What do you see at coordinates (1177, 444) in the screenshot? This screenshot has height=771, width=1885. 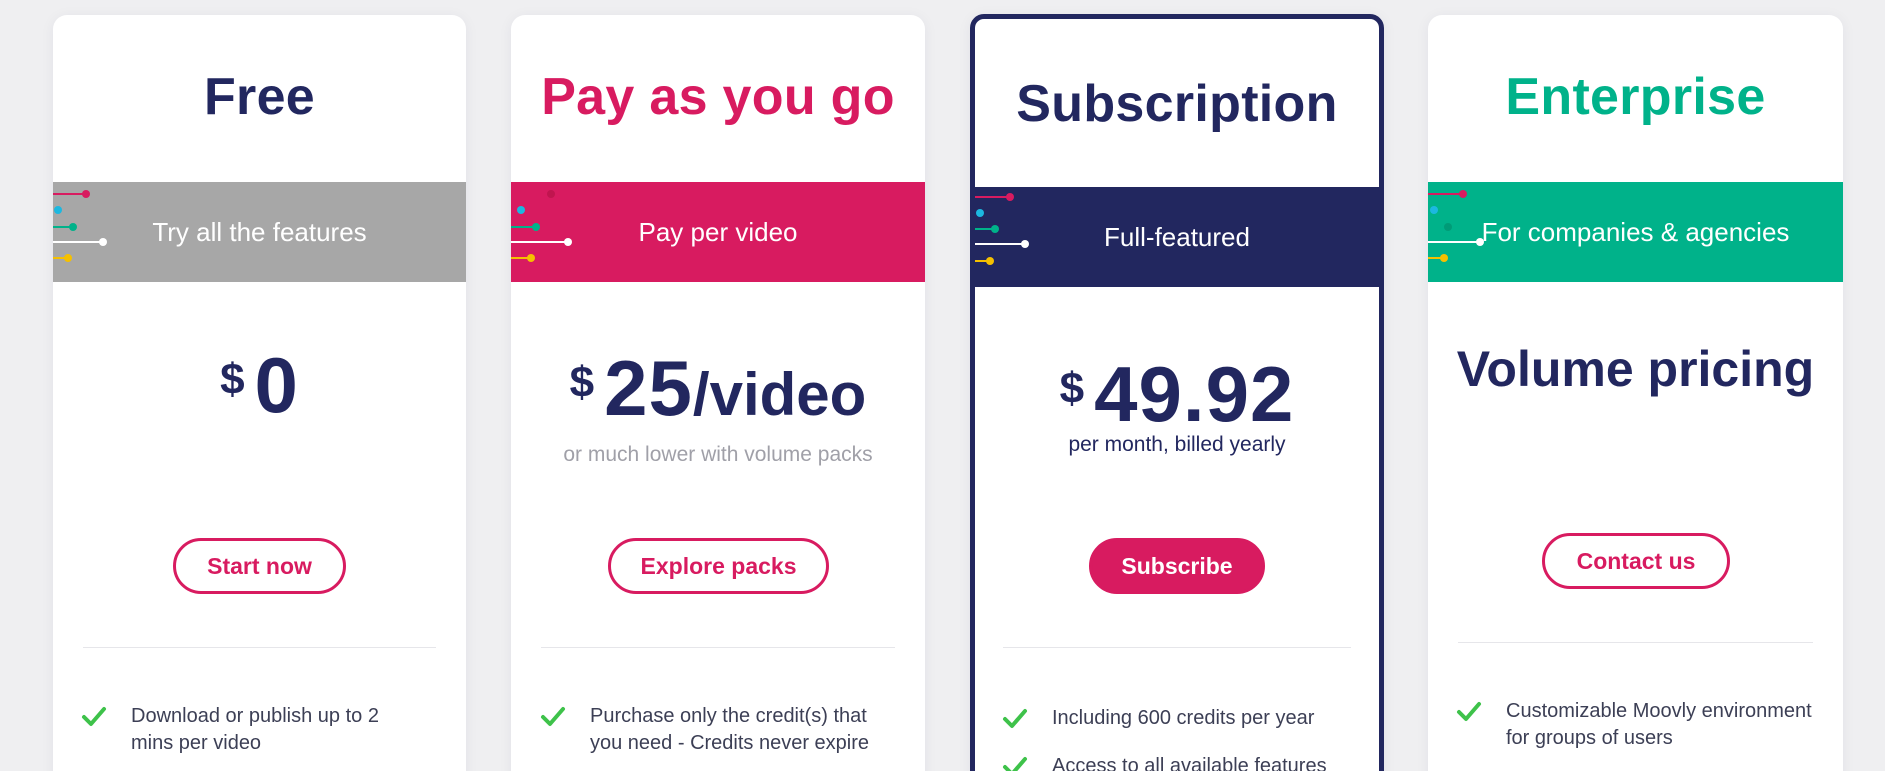 I see `price-note: per month, billed yearly` at bounding box center [1177, 444].